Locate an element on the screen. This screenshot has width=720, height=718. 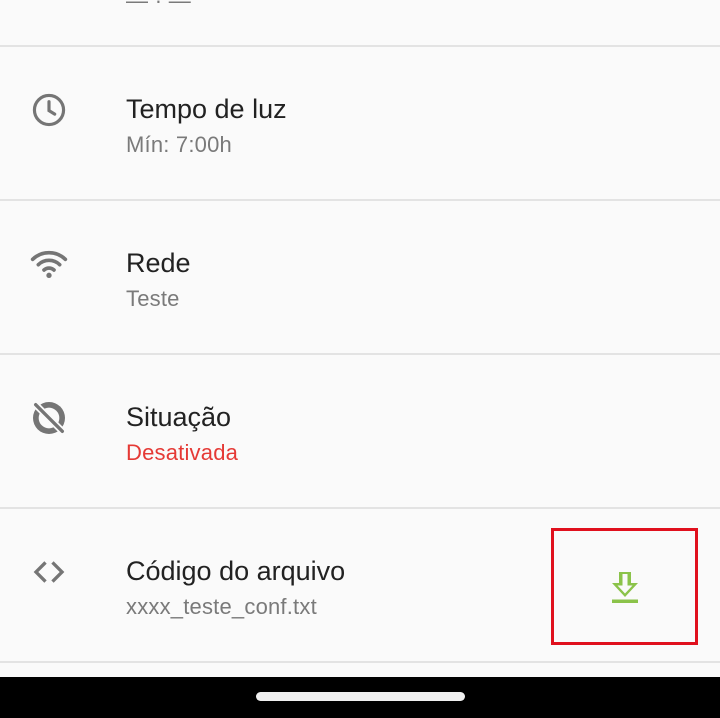
row-title: Tempo de luz is located at coordinates (206, 109).